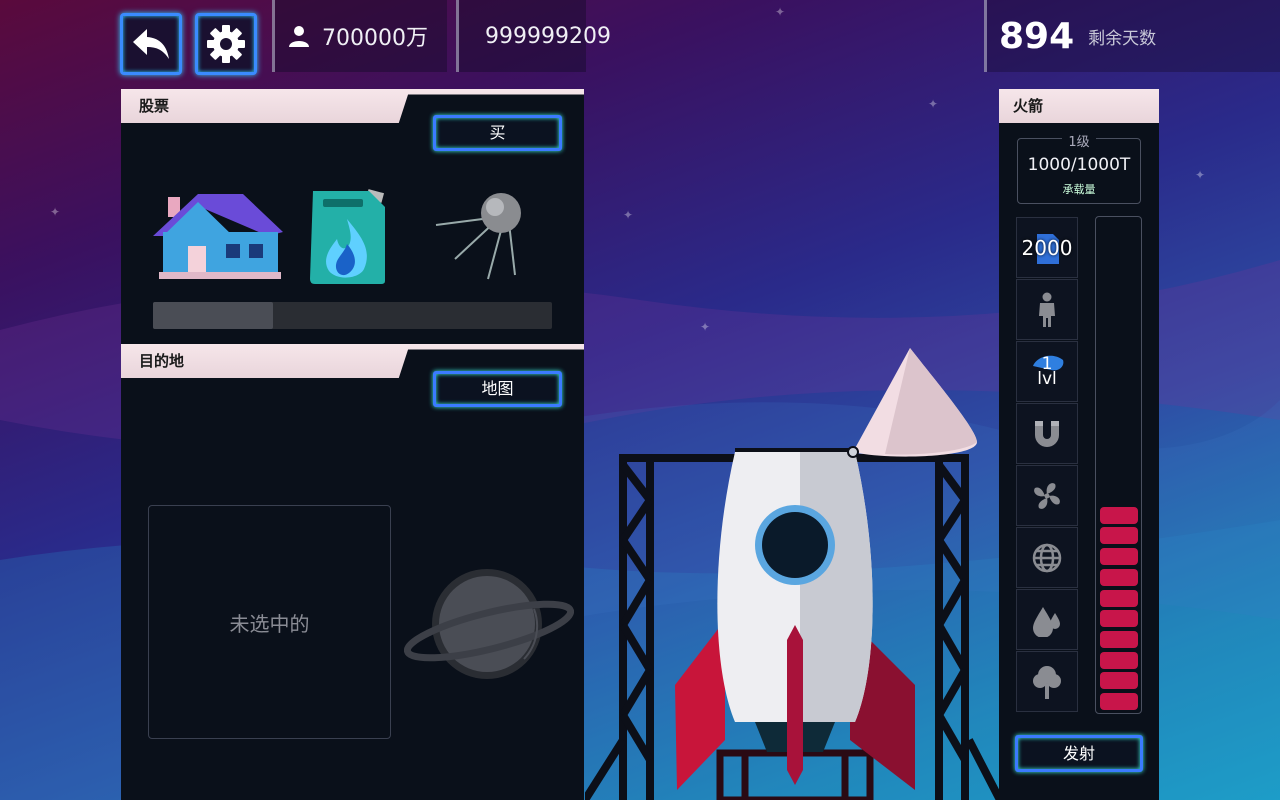 The image size is (1280, 800). Describe the element at coordinates (375, 38) in the screenshot. I see `money-value: 700000万` at that location.